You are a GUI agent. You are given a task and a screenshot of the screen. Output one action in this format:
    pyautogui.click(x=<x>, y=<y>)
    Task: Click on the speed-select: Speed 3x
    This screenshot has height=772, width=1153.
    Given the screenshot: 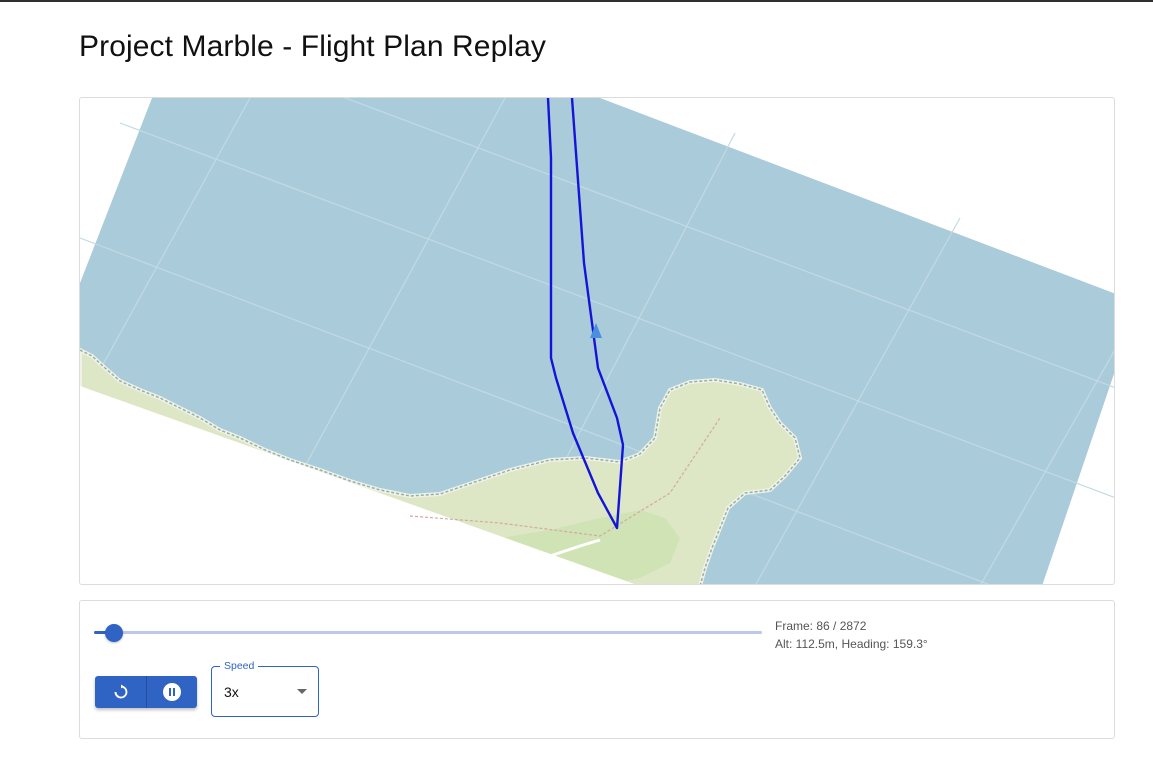 What is the action you would take?
    pyautogui.click(x=265, y=688)
    